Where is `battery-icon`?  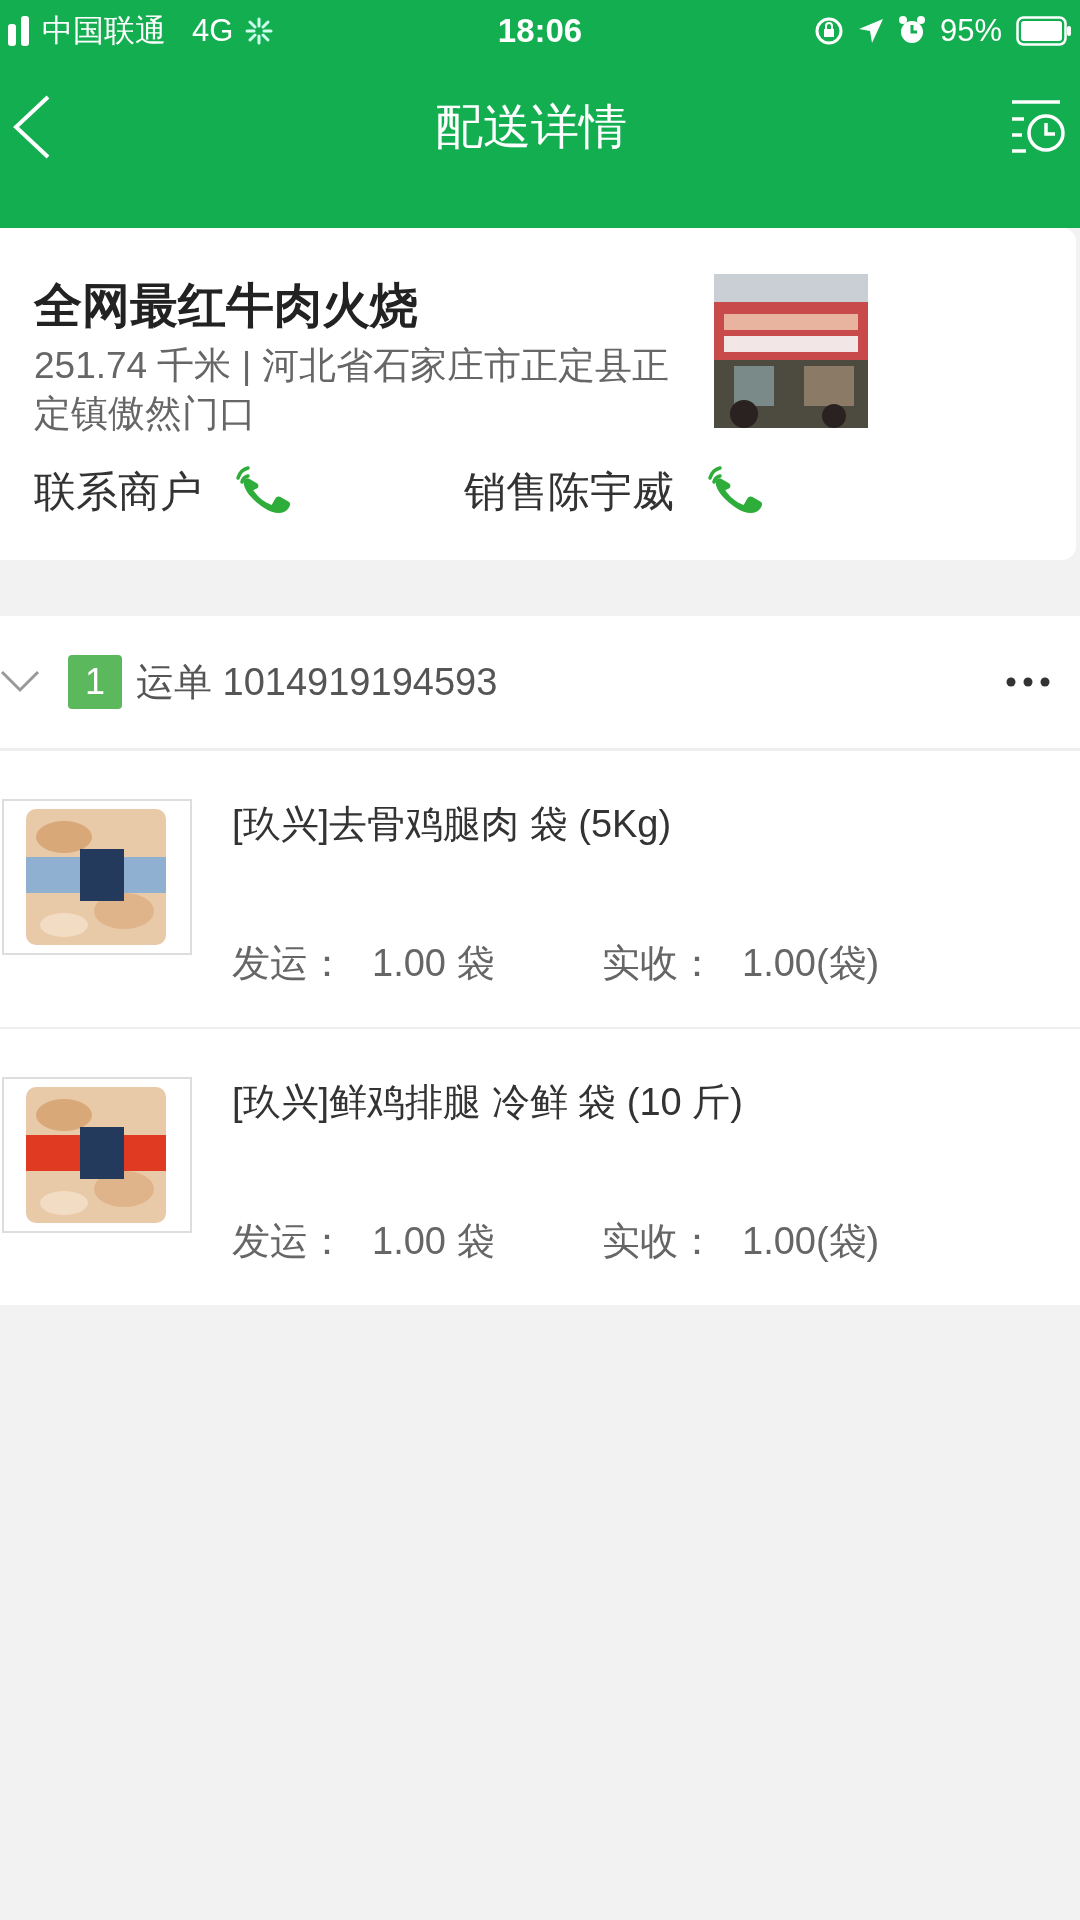 battery-icon is located at coordinates (1044, 31).